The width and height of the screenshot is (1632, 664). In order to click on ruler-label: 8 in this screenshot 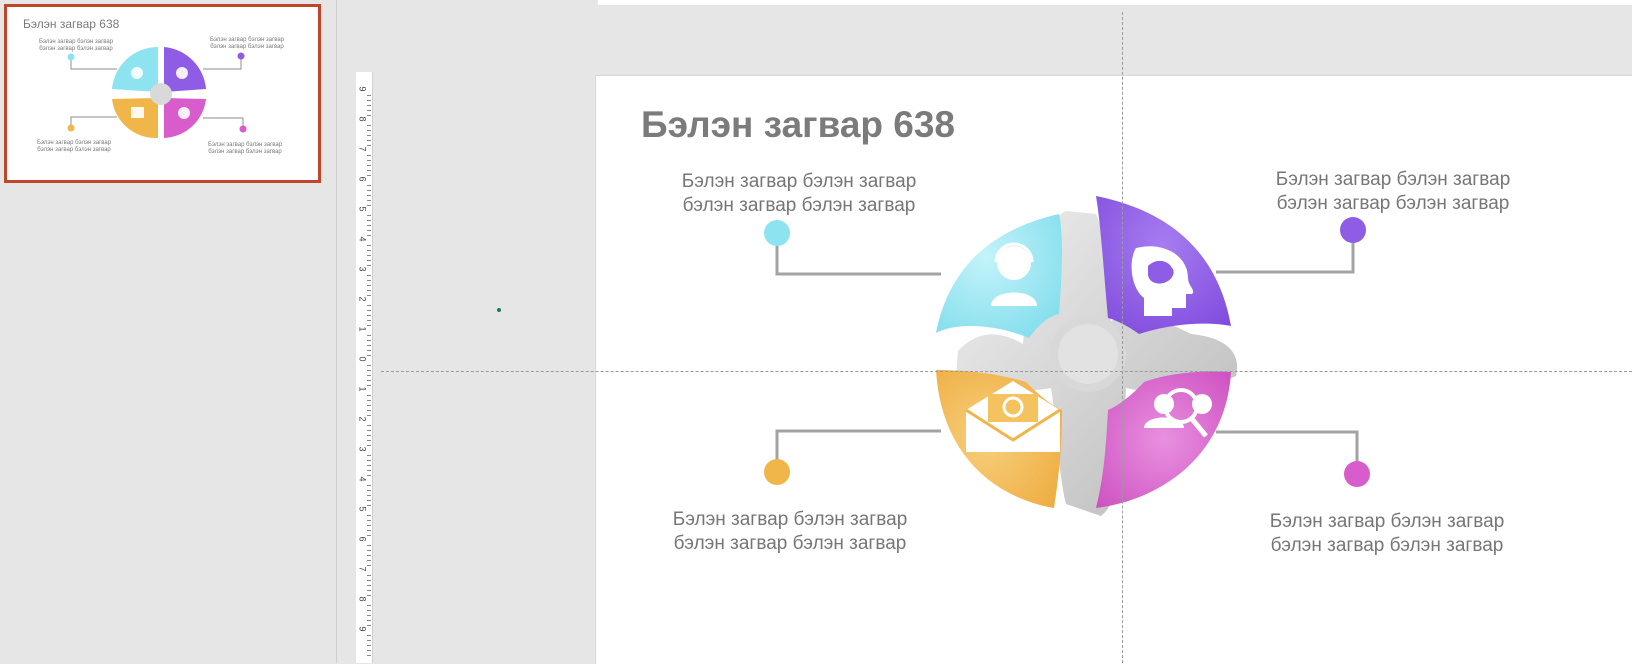, I will do `click(362, 599)`.